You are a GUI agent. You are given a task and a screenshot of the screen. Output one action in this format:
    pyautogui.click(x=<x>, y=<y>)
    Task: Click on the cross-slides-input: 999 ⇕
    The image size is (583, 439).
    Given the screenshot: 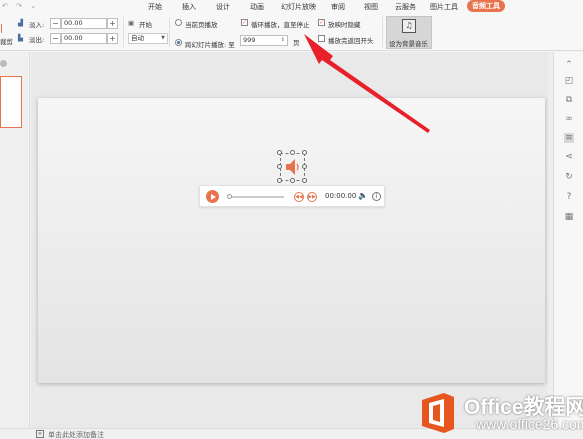 What is the action you would take?
    pyautogui.click(x=264, y=40)
    